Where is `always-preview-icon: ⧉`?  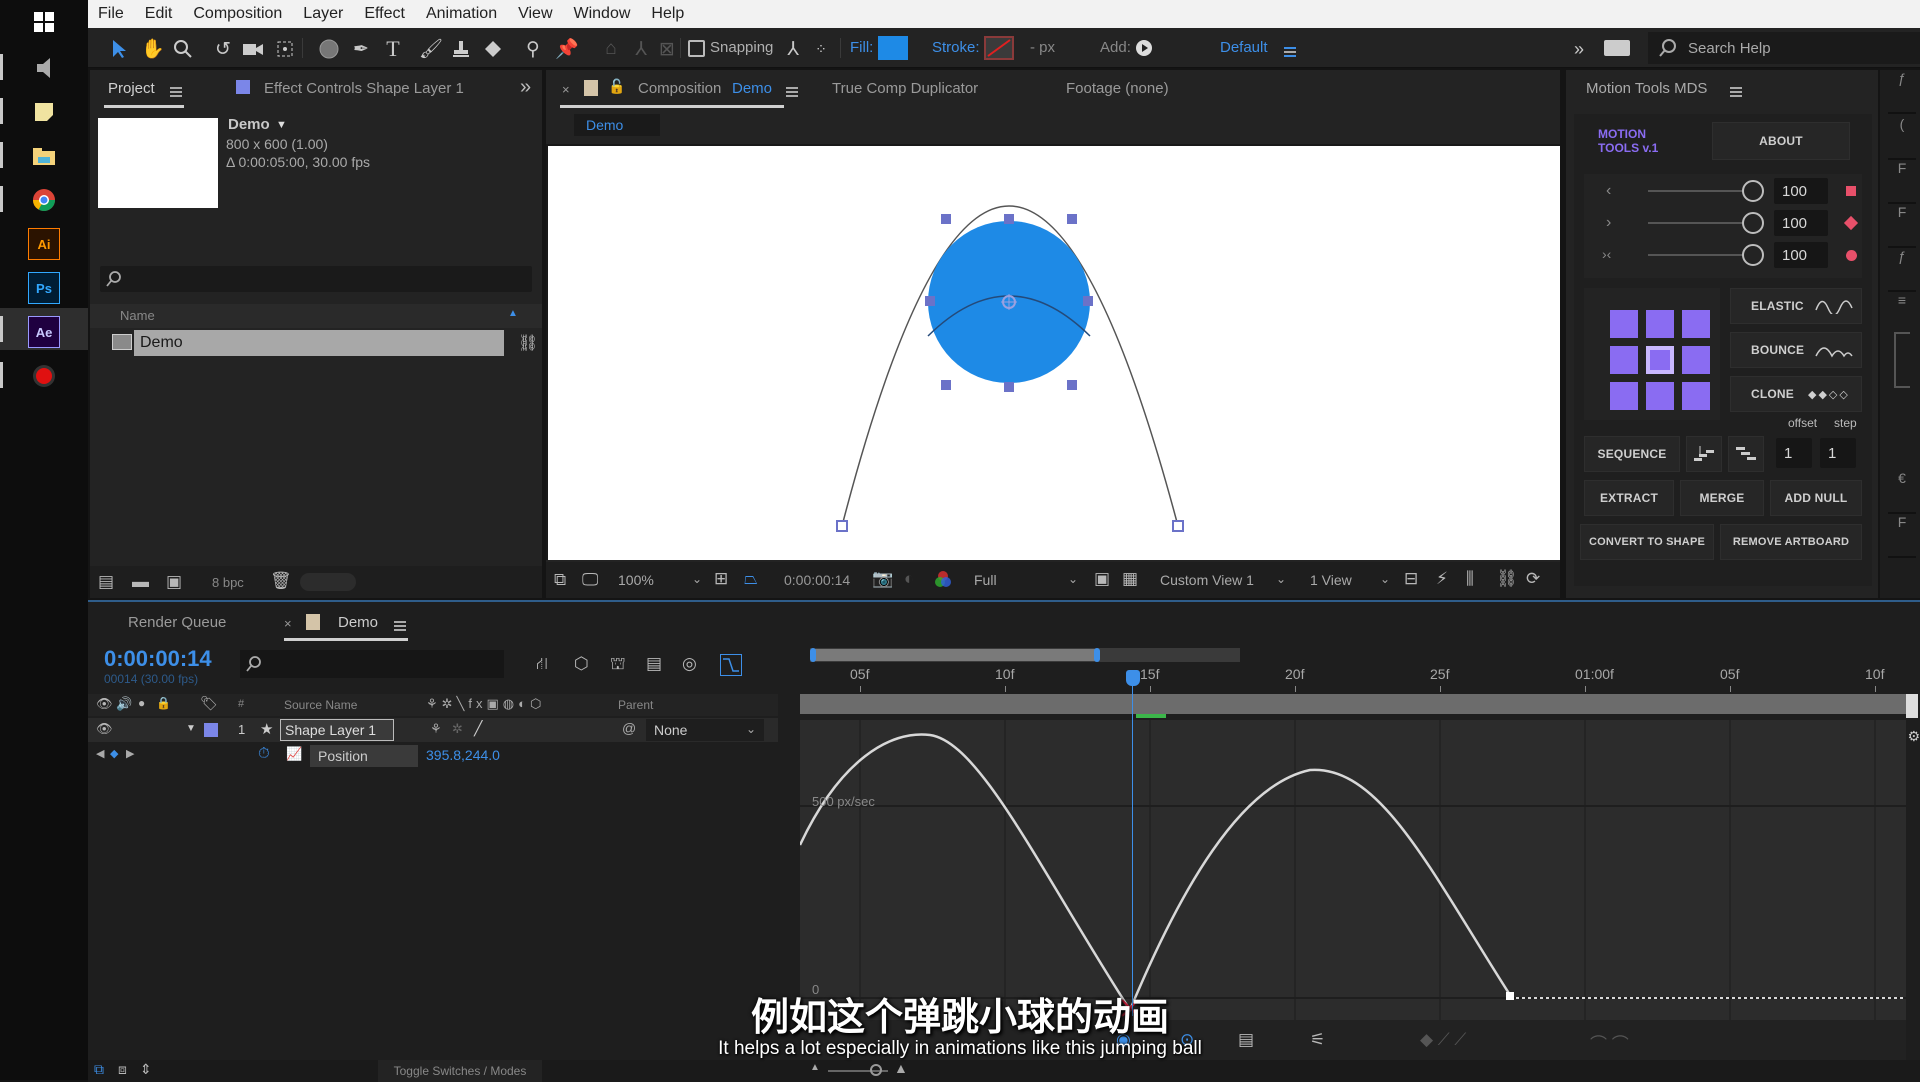
always-preview-icon: ⧉ is located at coordinates (560, 580).